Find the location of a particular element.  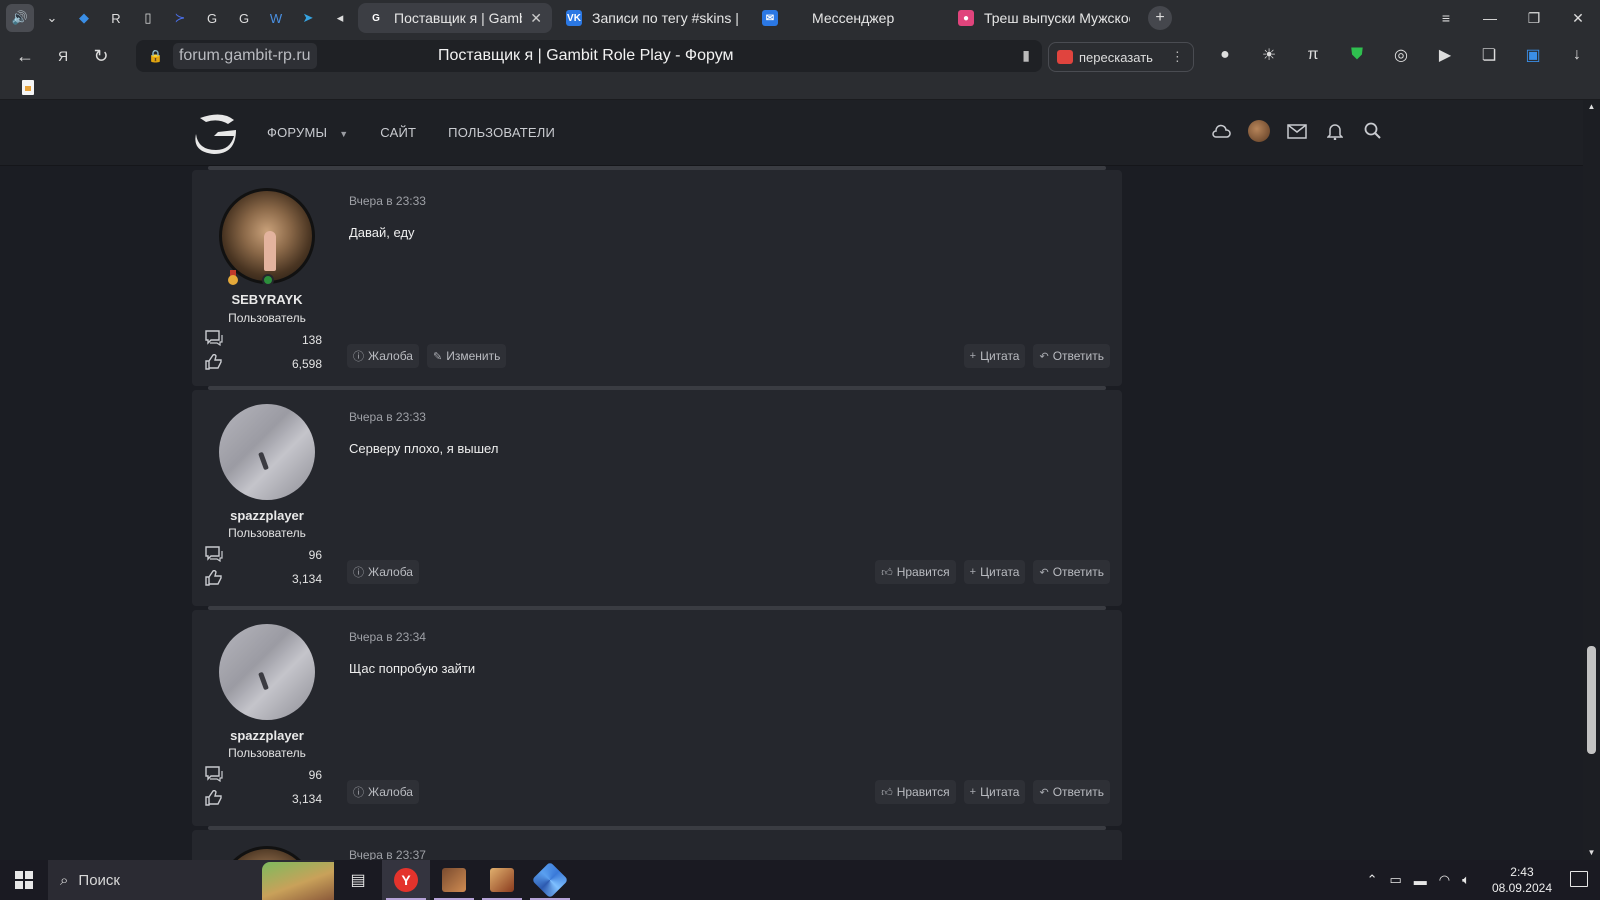

yandex-browser-taskbar-button: Y is located at coordinates (406, 880).